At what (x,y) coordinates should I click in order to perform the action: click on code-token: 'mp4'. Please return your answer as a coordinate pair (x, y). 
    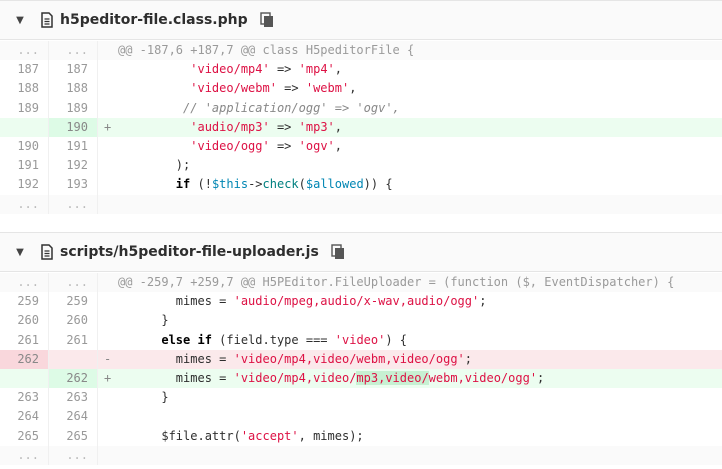
    Looking at the image, I should click on (316, 69).